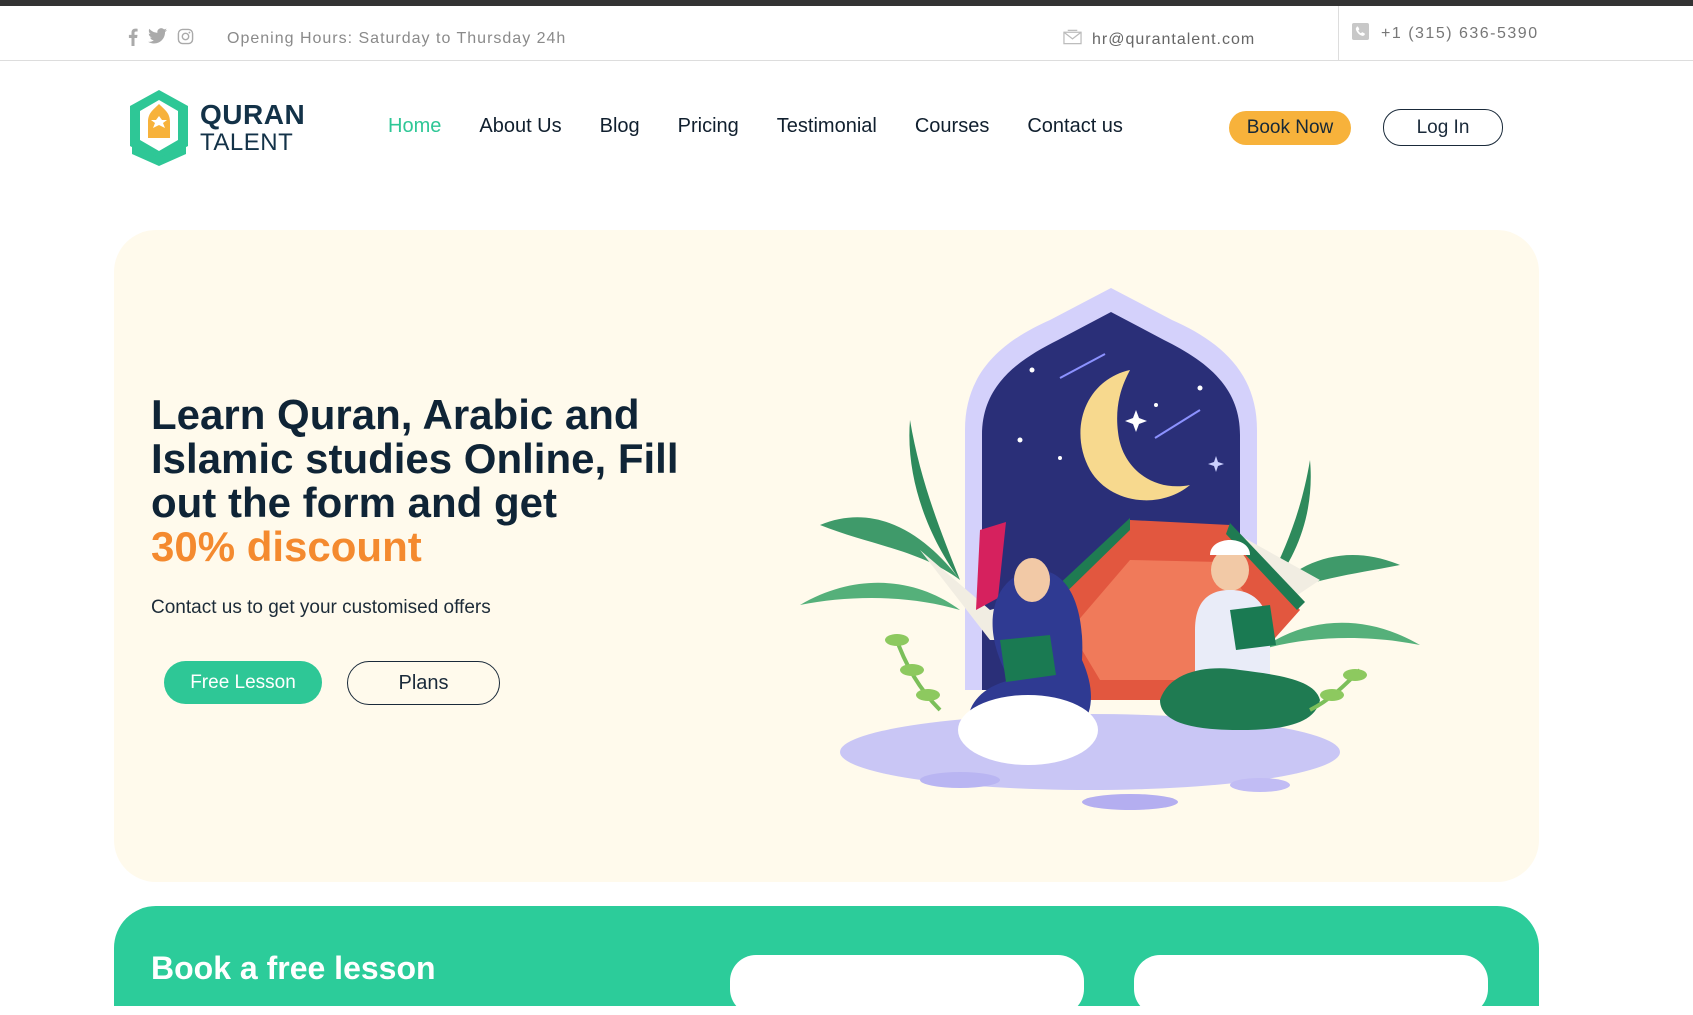 Image resolution: width=1693 pixels, height=1015 pixels. I want to click on facebook-icon, so click(133, 39).